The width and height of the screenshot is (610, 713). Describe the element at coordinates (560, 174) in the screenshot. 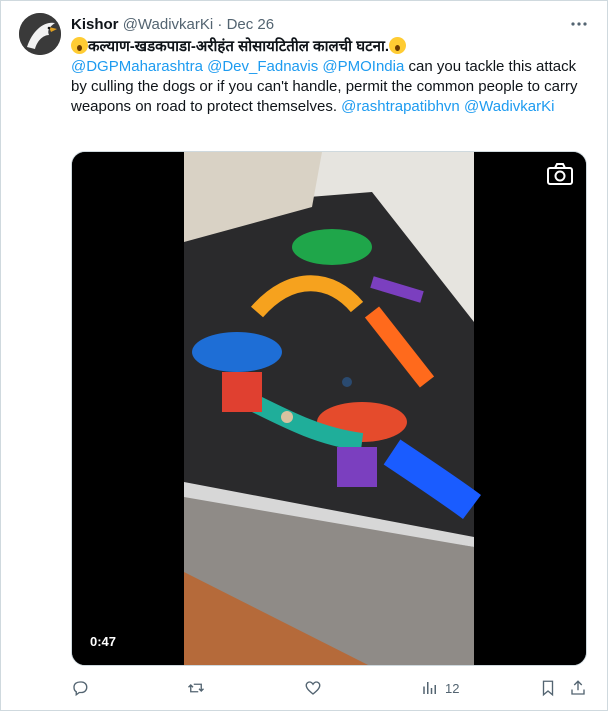

I see `camera-icon` at that location.